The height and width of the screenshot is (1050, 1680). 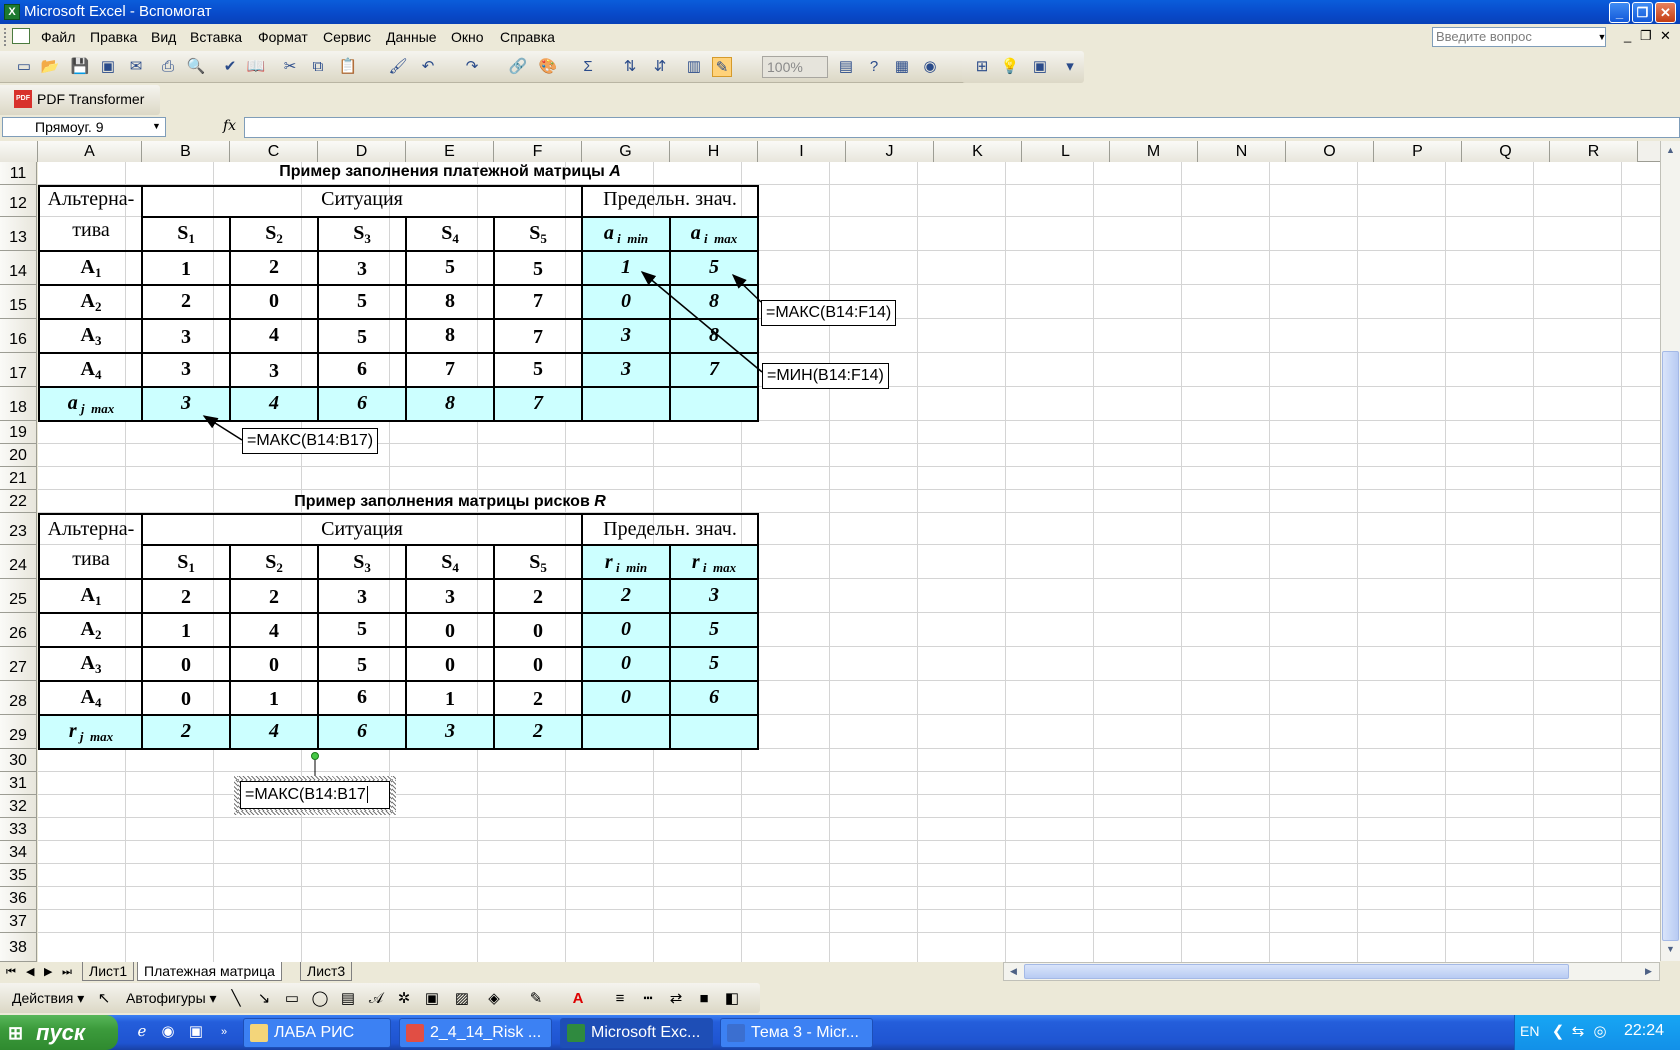 I want to click on col-header-N: N, so click(x=1242, y=151).